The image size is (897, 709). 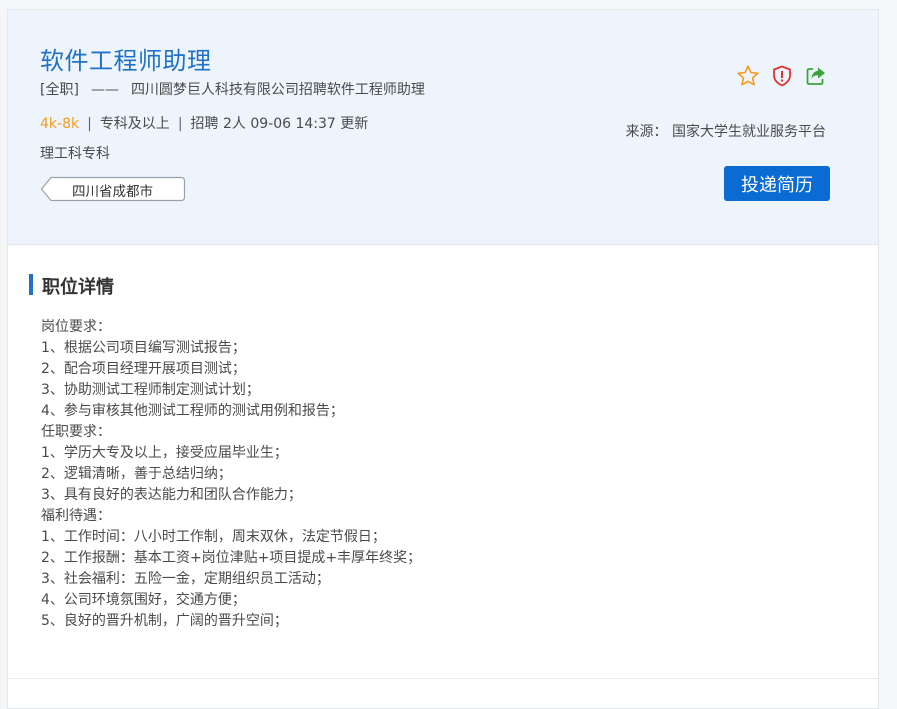 I want to click on detail-line: 2、逻辑清晰，善于总结归纳；, so click(x=136, y=474).